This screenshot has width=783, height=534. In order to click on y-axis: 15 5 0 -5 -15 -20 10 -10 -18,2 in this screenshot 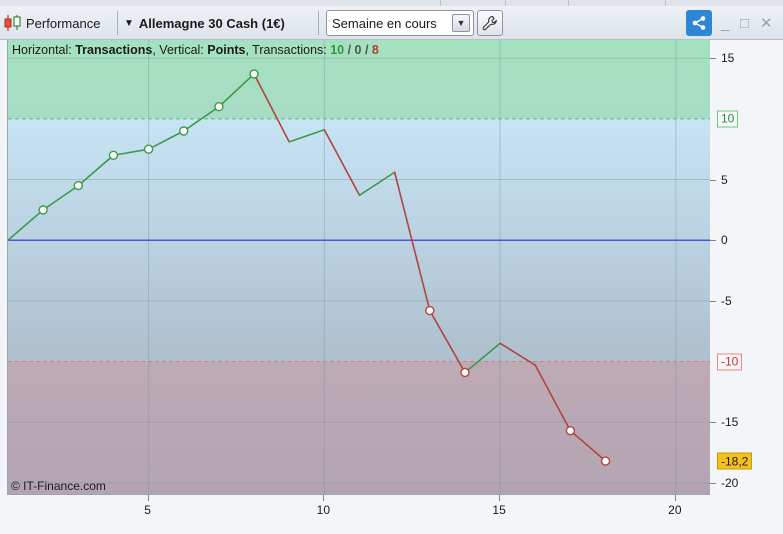, I will do `click(746, 267)`.